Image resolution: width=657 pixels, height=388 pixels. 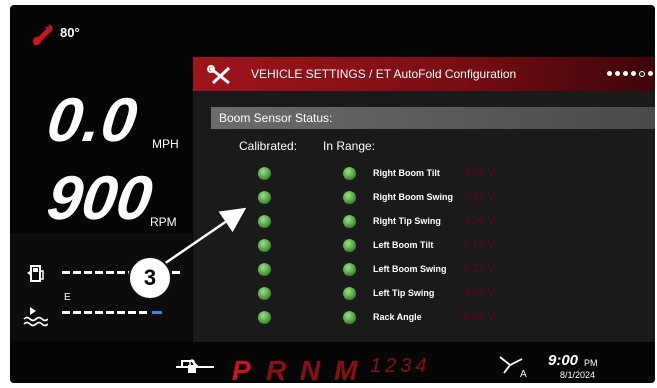 I want to click on callout-arrow, so click(x=205, y=236).